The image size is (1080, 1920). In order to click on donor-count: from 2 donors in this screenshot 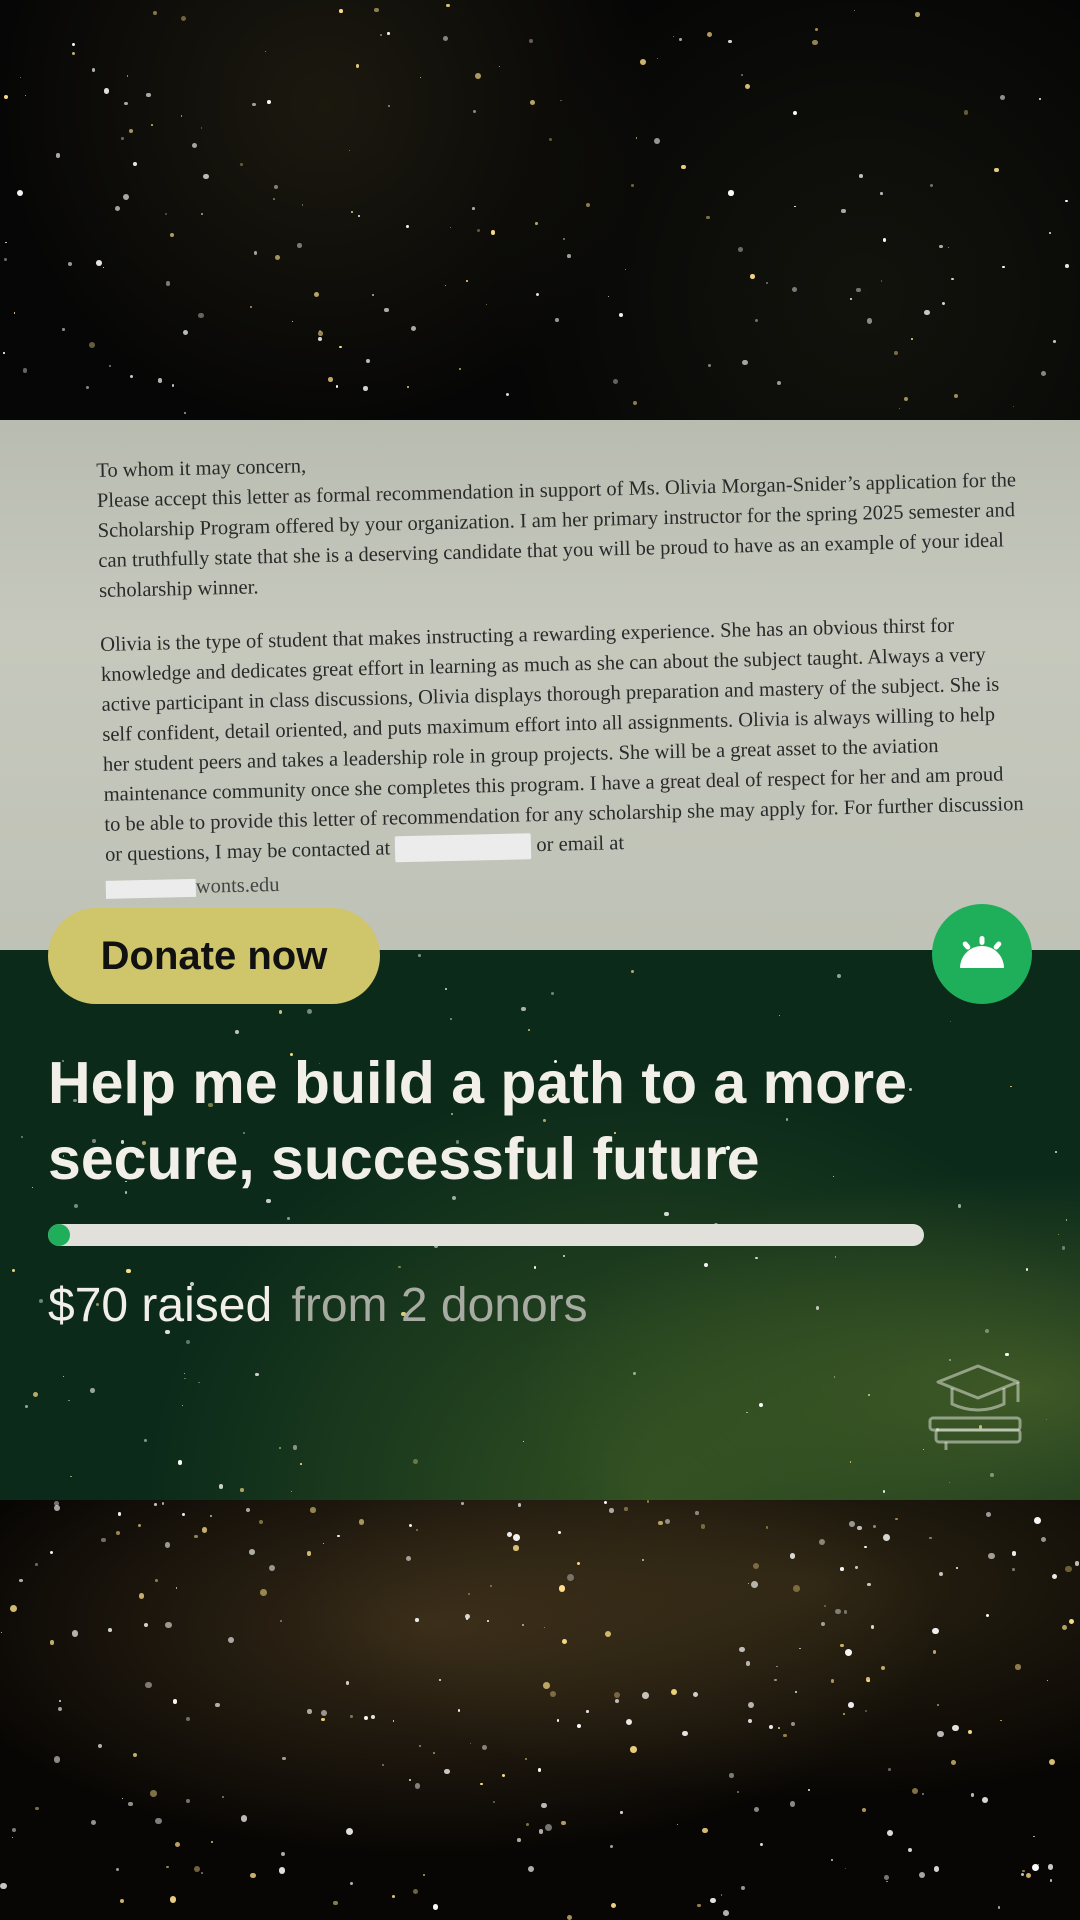, I will do `click(439, 1305)`.